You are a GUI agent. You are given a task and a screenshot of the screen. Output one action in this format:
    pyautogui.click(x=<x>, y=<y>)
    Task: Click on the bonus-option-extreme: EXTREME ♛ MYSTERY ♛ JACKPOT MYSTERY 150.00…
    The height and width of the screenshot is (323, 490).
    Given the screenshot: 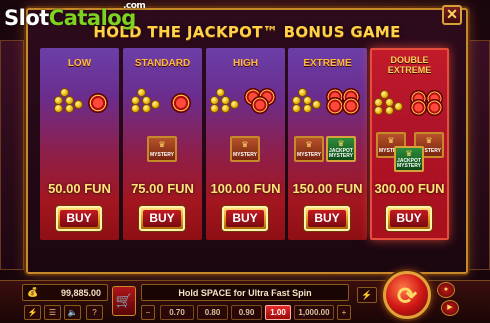 What is the action you would take?
    pyautogui.click(x=327, y=144)
    